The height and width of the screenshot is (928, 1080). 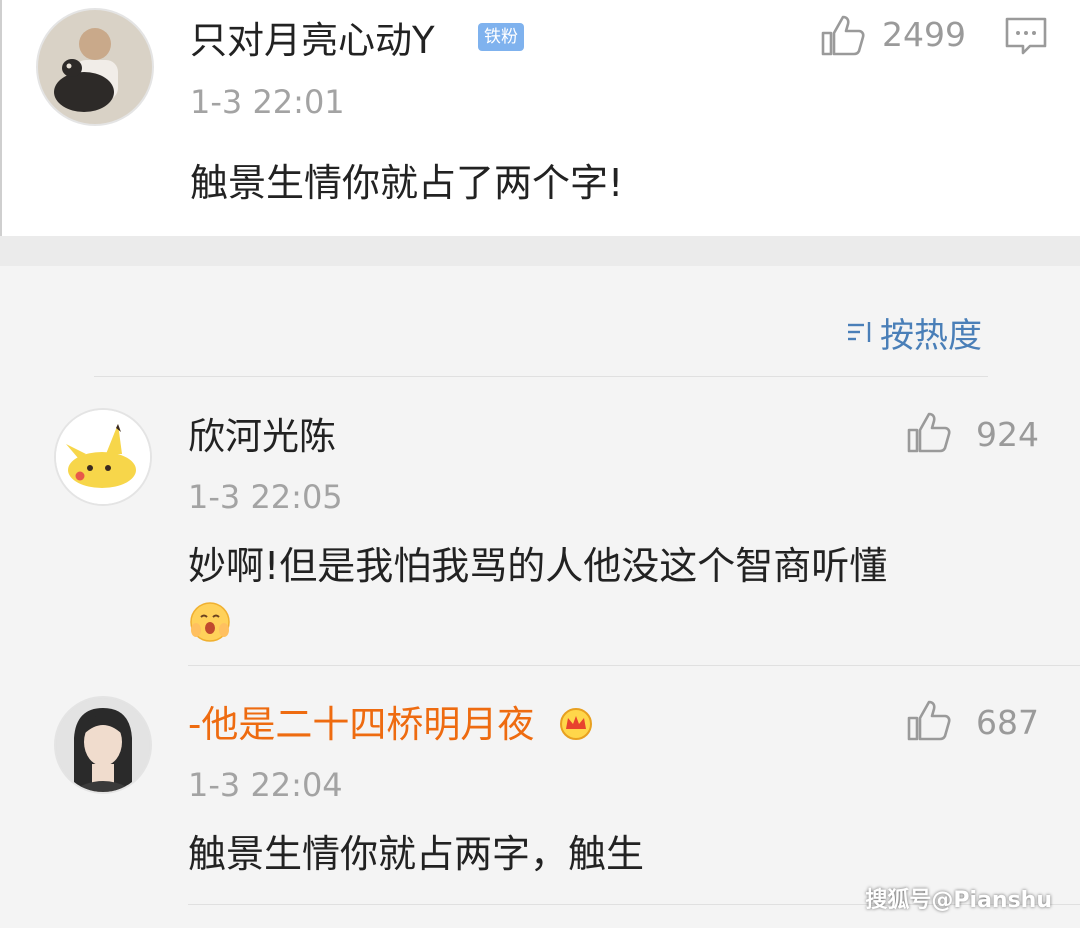 What do you see at coordinates (262, 436) in the screenshot?
I see `username: 欣河光陈` at bounding box center [262, 436].